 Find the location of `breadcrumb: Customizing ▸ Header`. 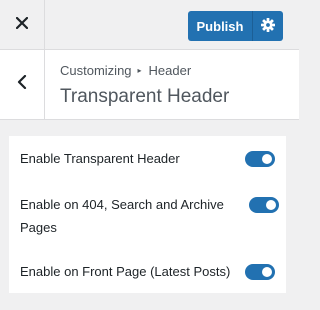

breadcrumb: Customizing ▸ Header is located at coordinates (125, 70).